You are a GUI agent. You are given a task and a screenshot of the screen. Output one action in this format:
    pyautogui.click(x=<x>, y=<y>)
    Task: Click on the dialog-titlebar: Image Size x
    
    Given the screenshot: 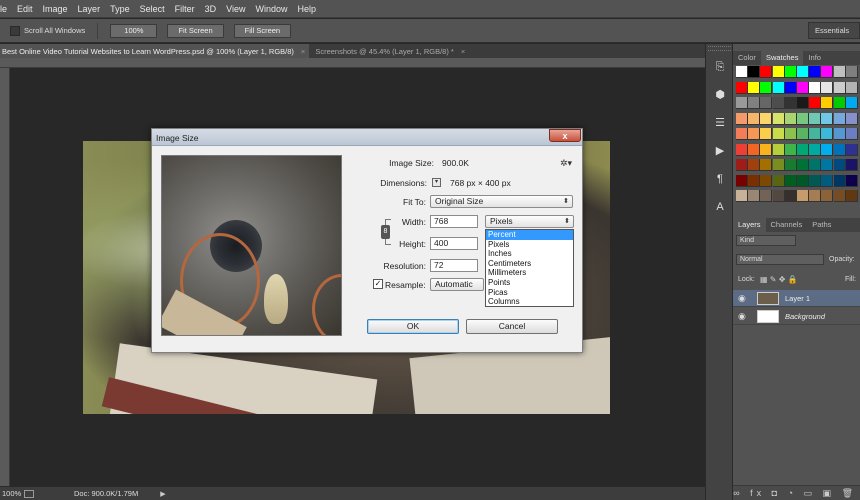 What is the action you would take?
    pyautogui.click(x=367, y=137)
    